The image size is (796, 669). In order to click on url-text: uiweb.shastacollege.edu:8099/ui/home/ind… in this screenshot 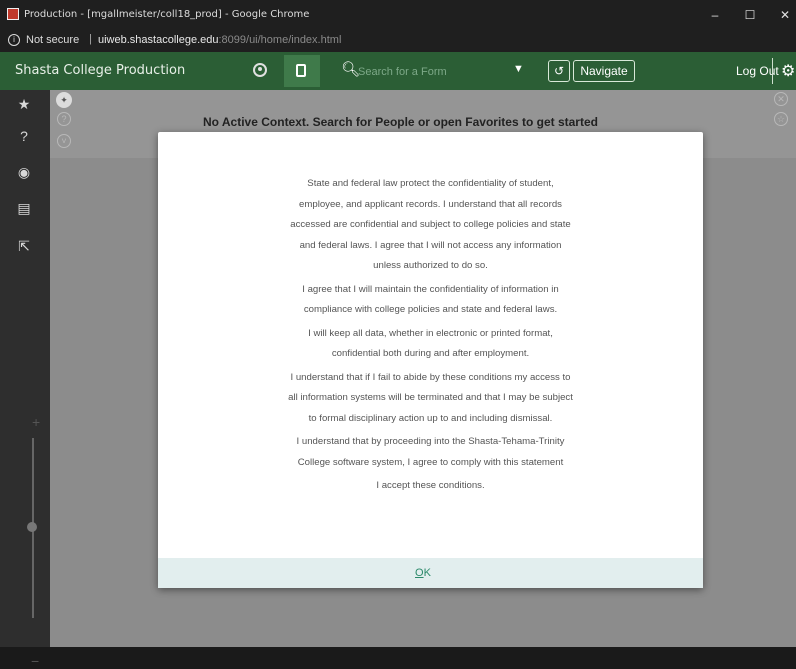, I will do `click(219, 40)`.